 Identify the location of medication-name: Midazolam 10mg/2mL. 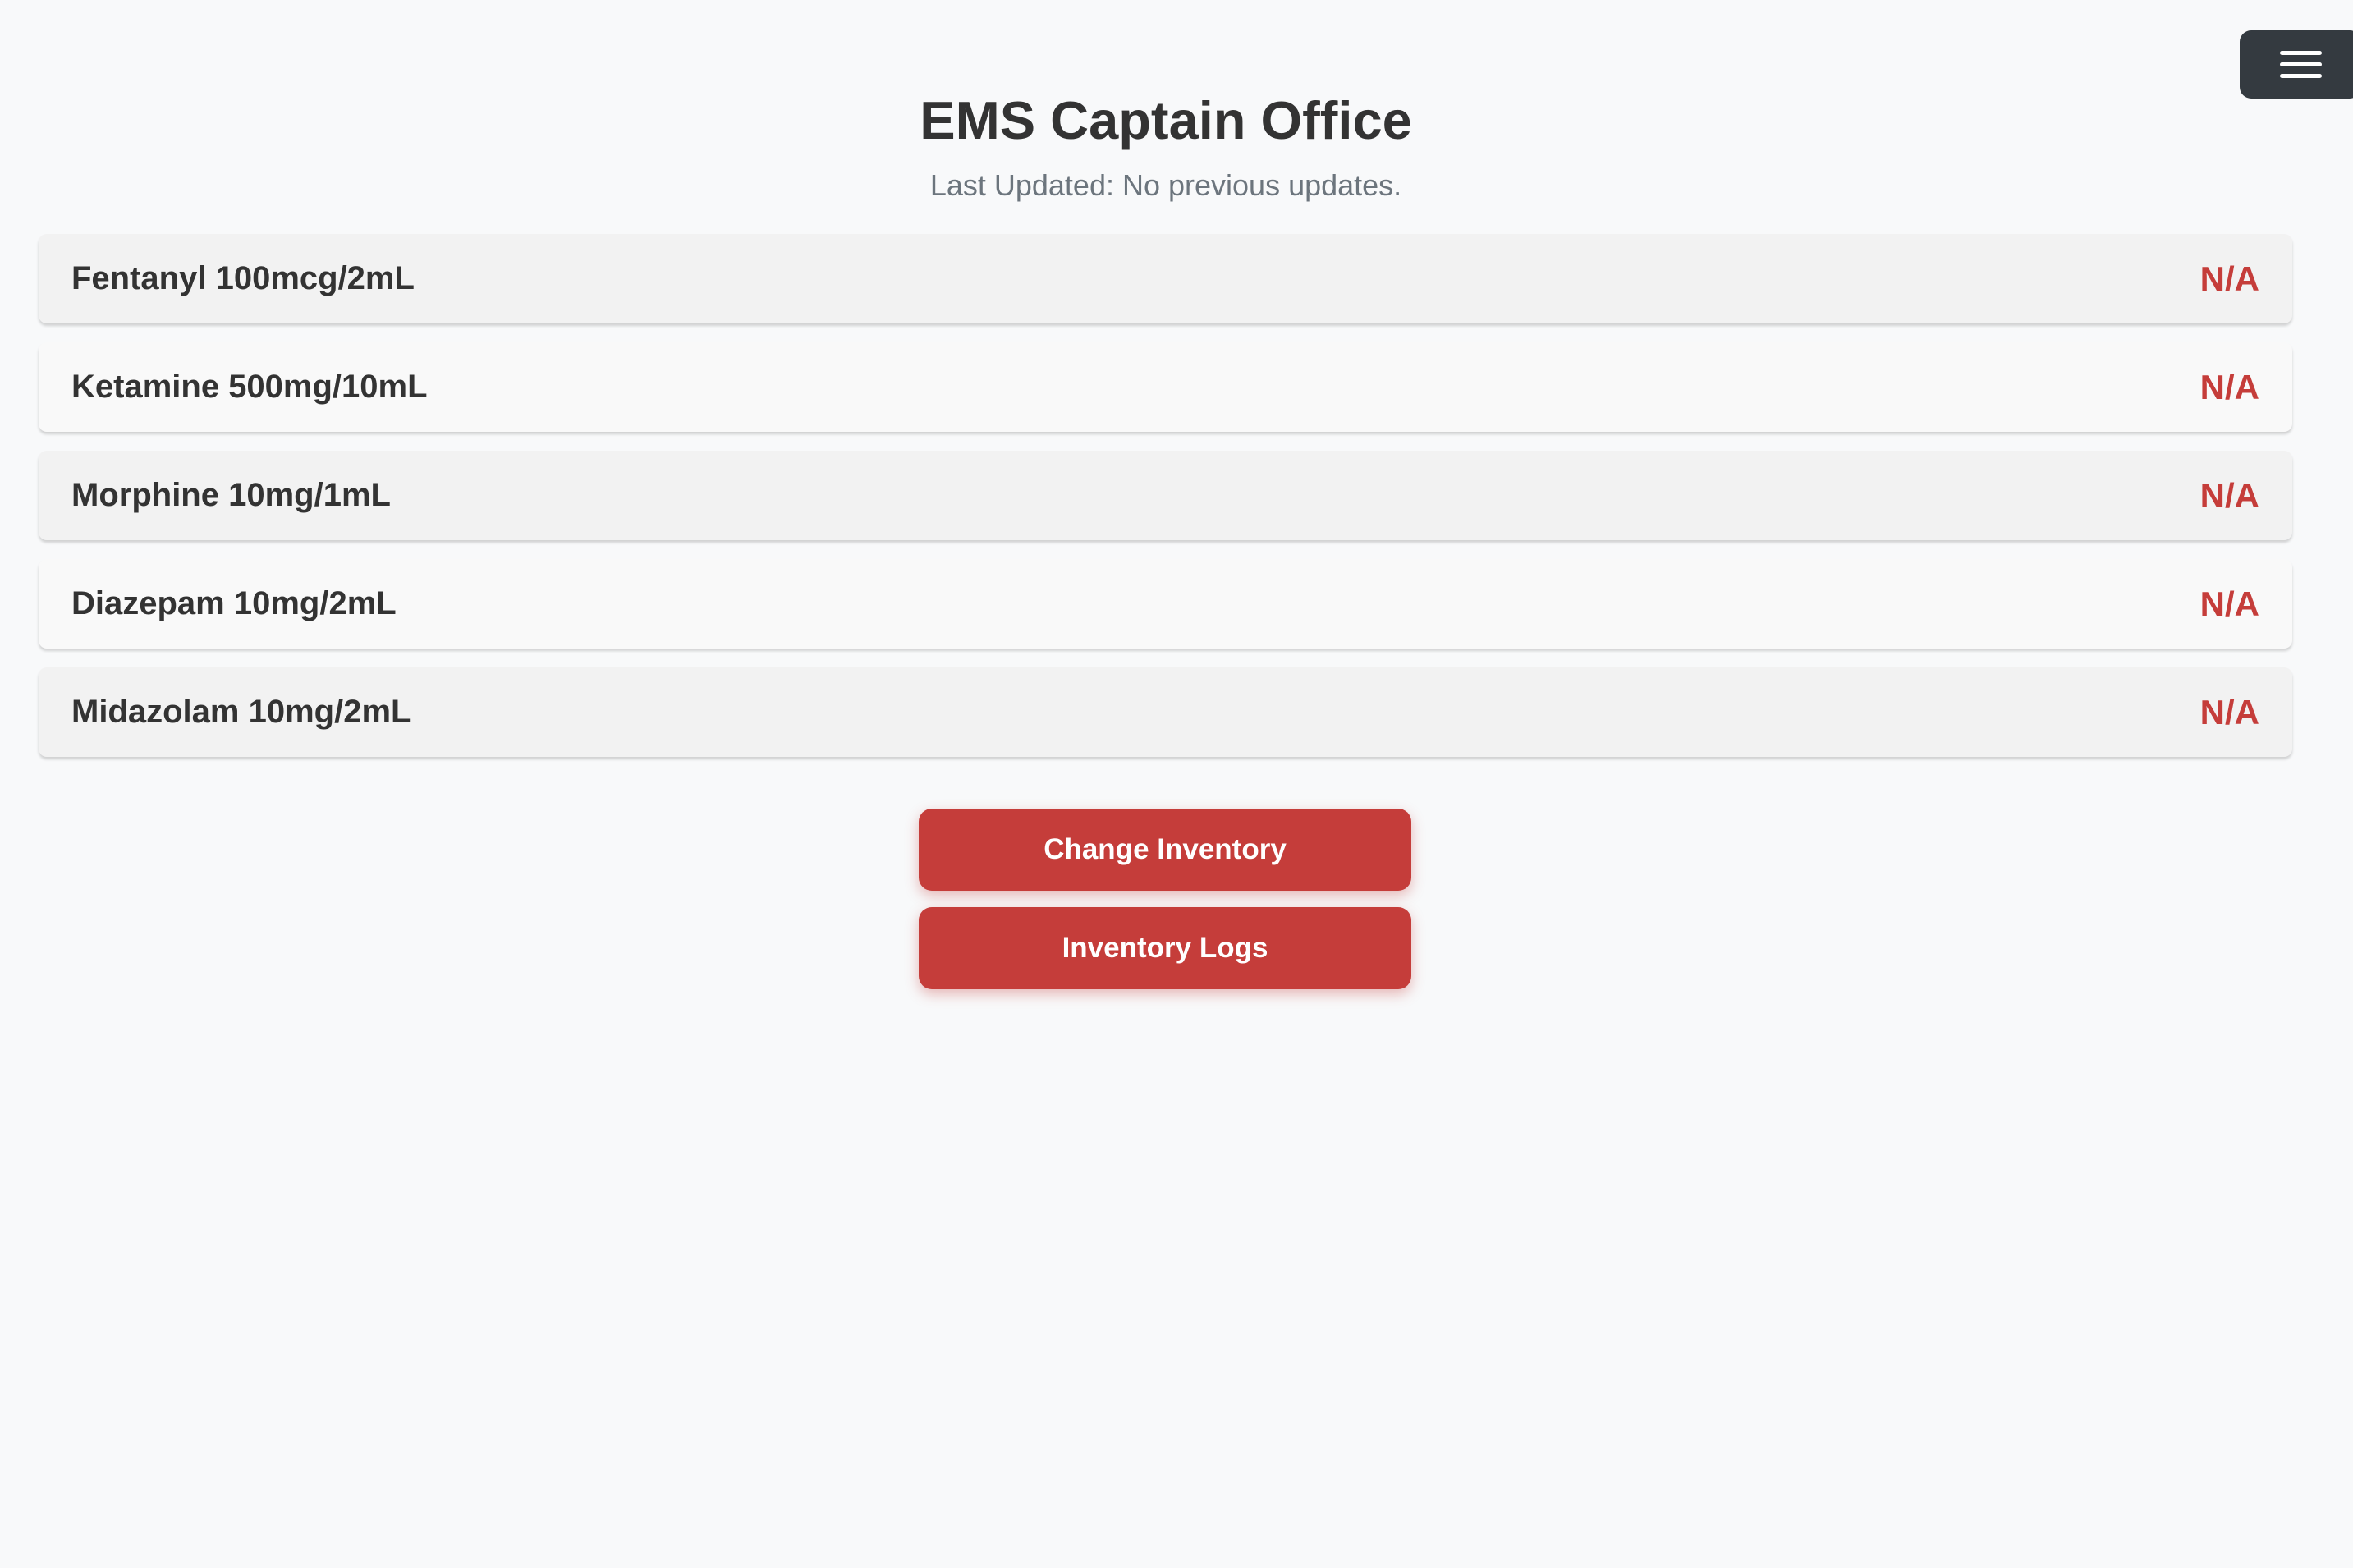
(241, 712).